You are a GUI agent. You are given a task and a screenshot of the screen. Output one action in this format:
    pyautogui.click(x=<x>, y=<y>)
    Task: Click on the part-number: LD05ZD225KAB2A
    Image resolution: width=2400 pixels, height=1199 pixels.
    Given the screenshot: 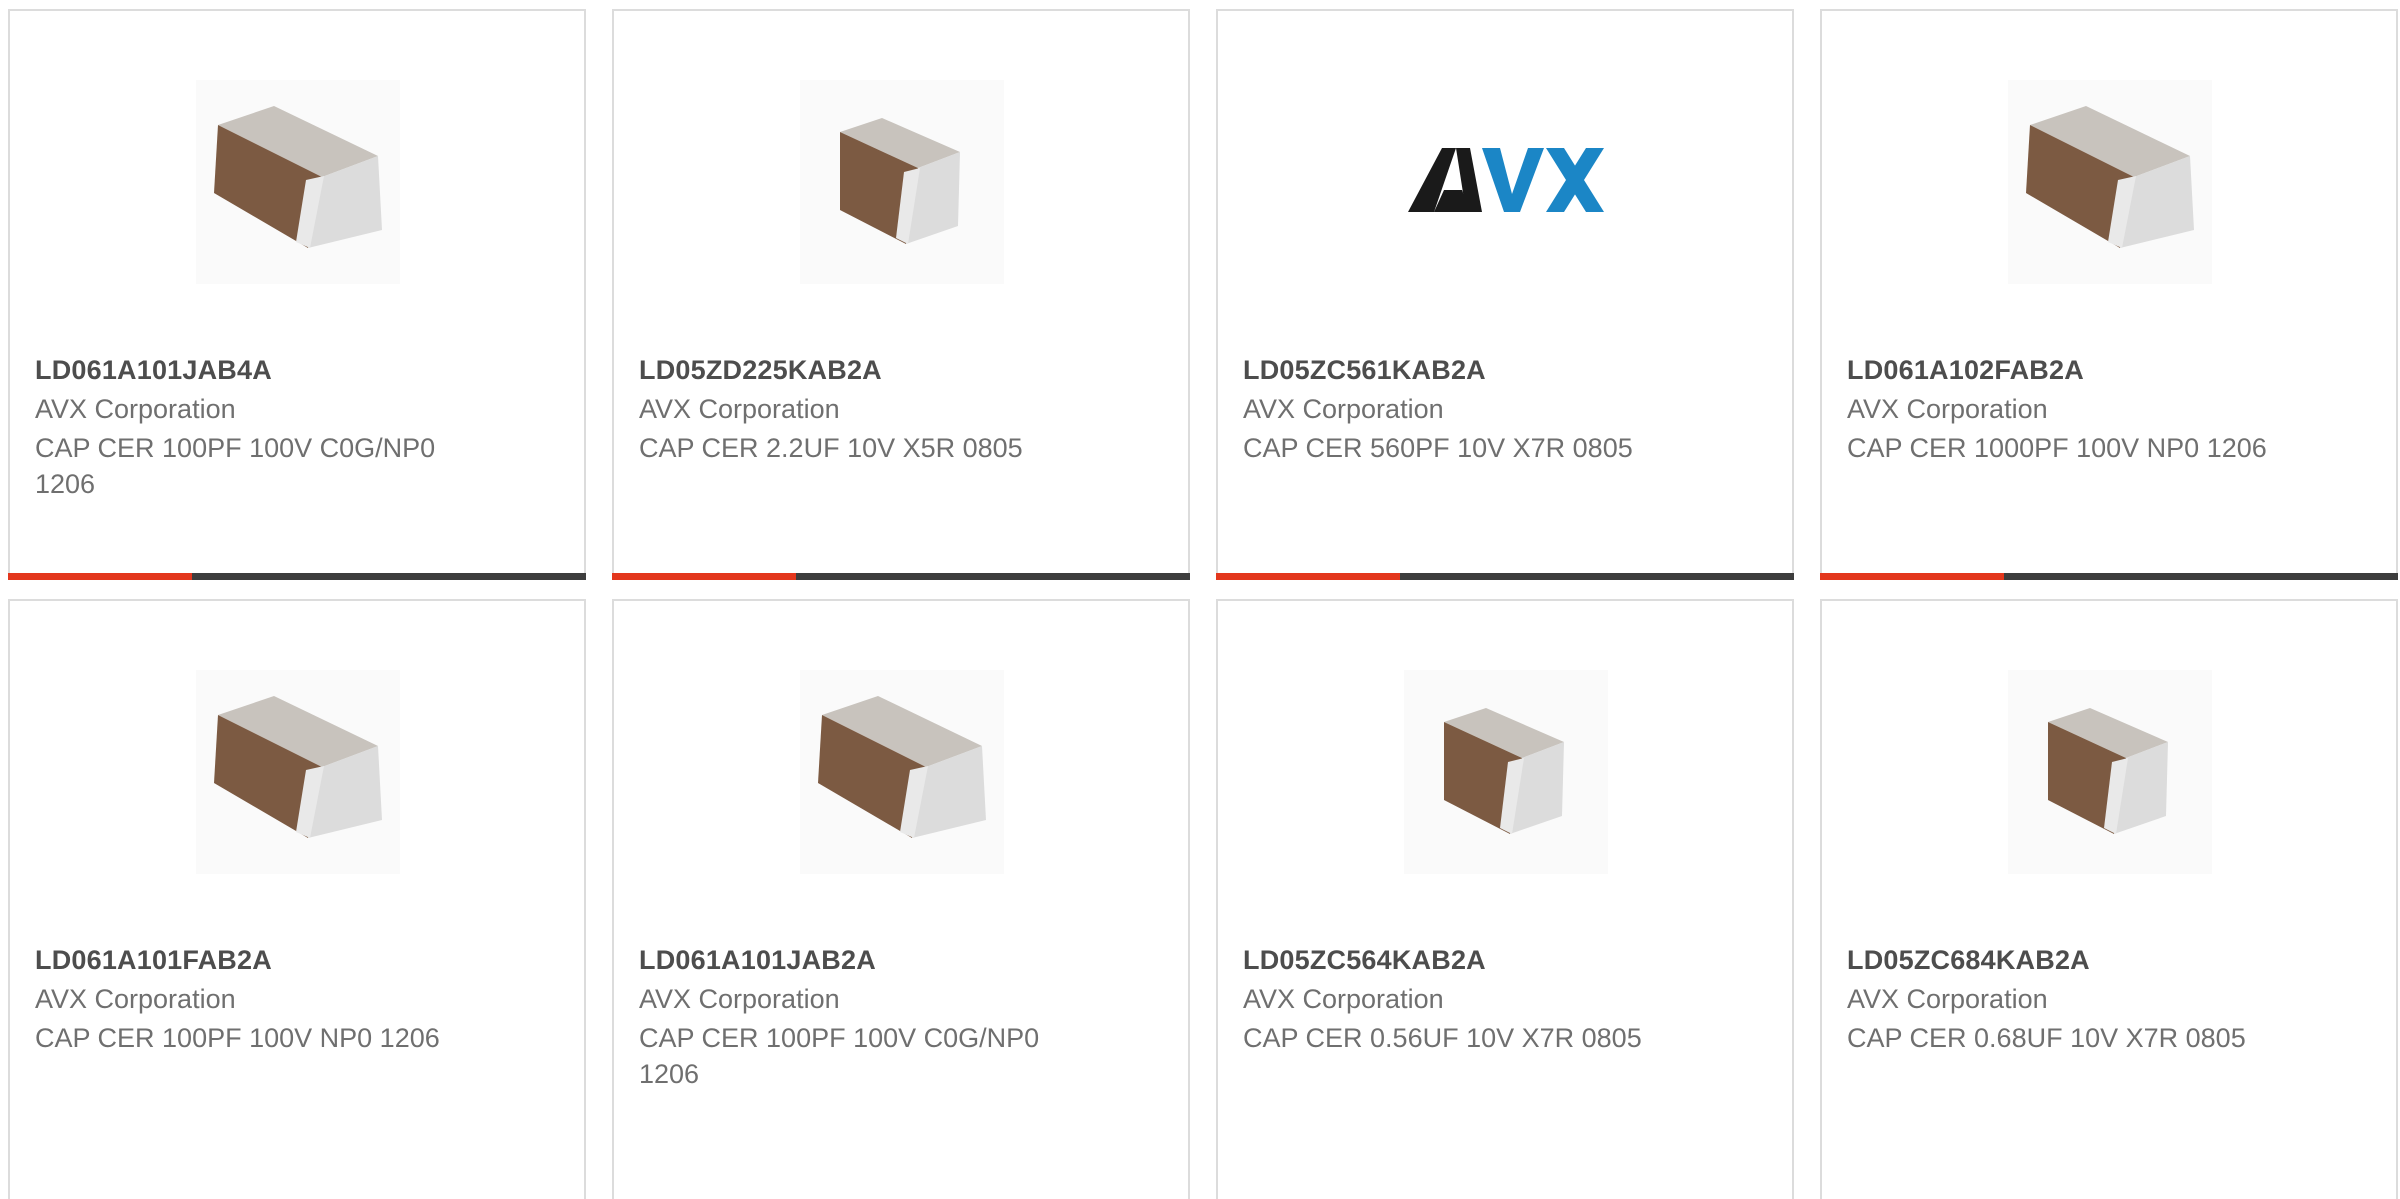 What is the action you would take?
    pyautogui.click(x=760, y=370)
    